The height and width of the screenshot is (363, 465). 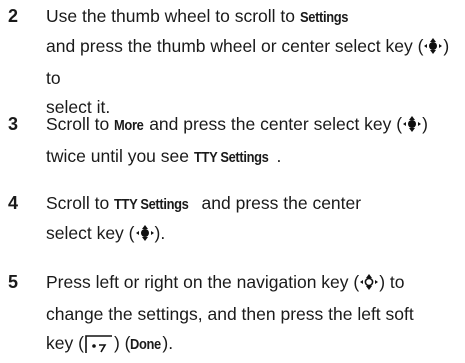 I want to click on step-number: 4, so click(x=13, y=203).